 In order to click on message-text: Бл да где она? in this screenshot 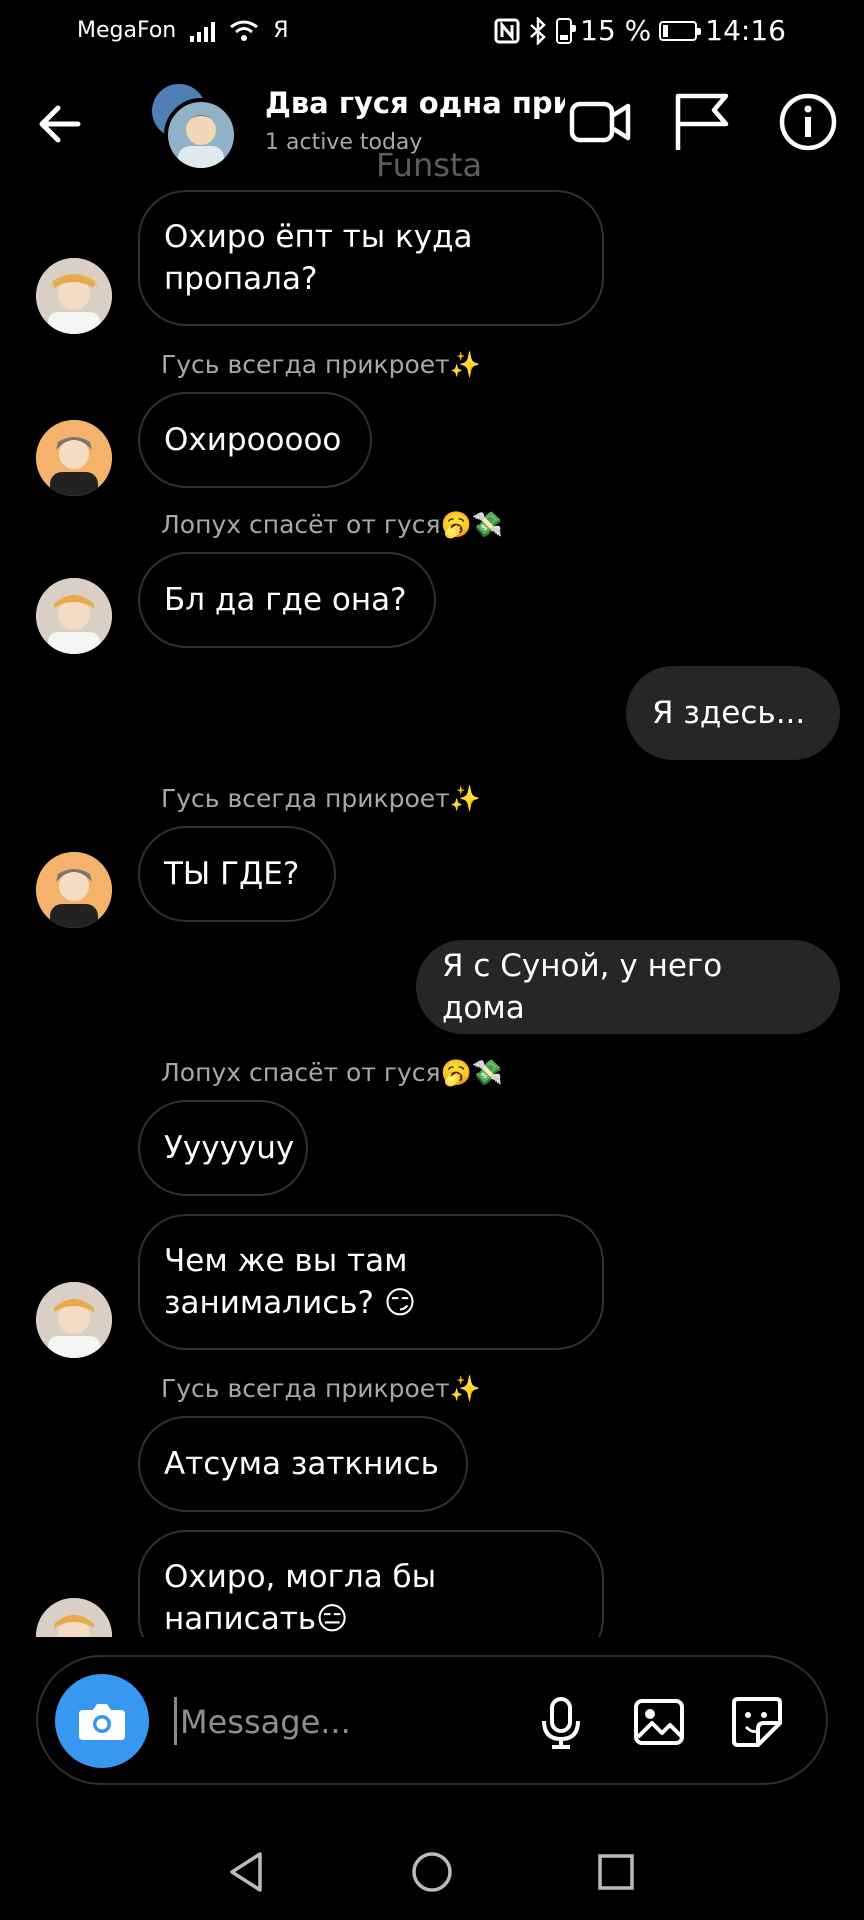, I will do `click(285, 600)`.